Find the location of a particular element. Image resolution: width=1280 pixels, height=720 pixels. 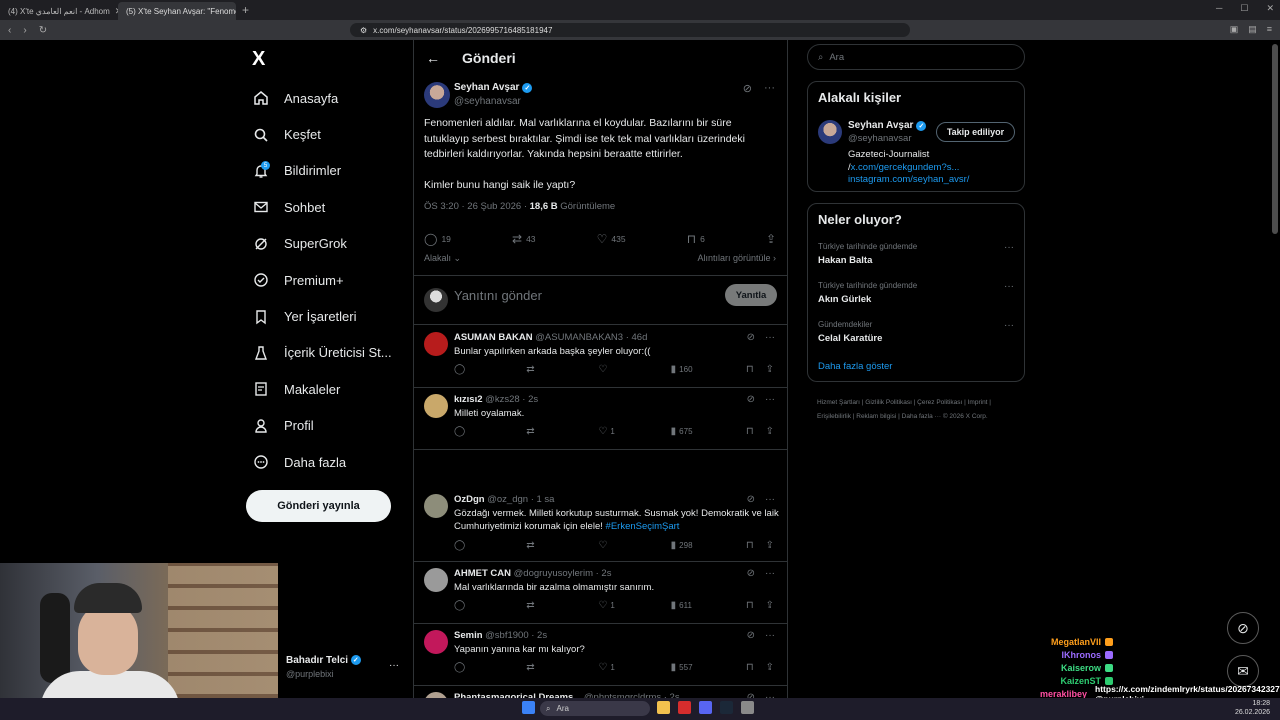

like-button: ♡ is located at coordinates (634, 369).